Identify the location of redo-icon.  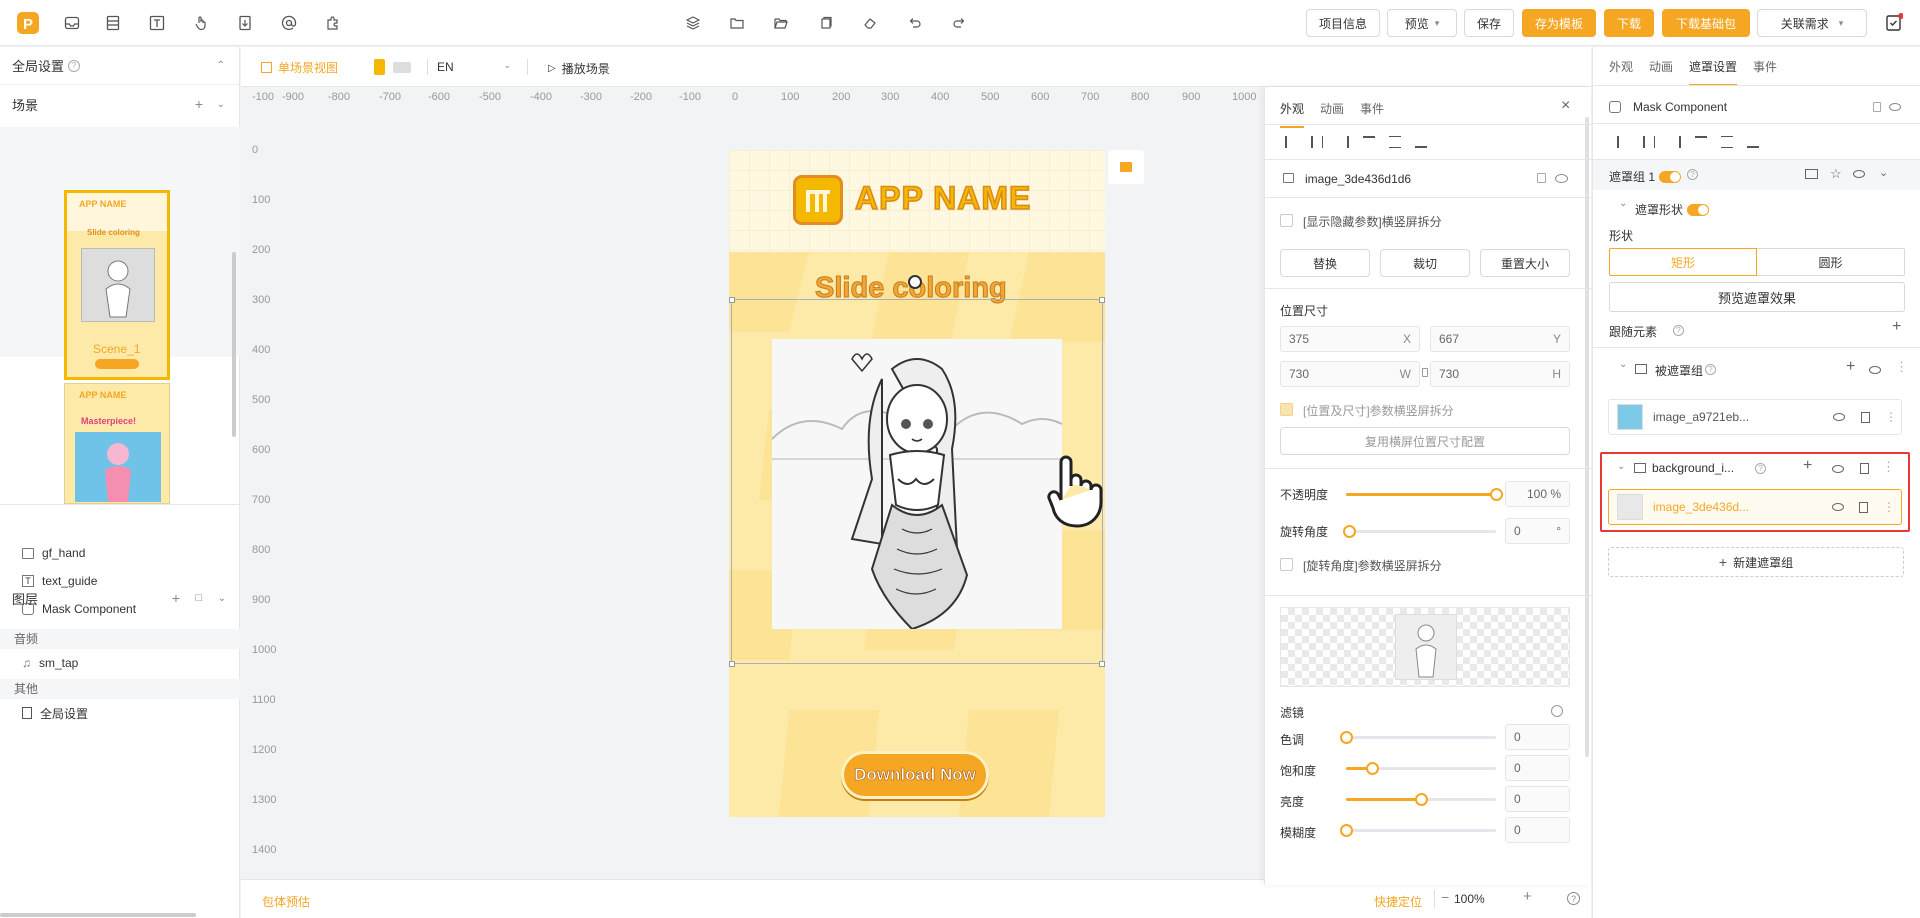
(959, 23).